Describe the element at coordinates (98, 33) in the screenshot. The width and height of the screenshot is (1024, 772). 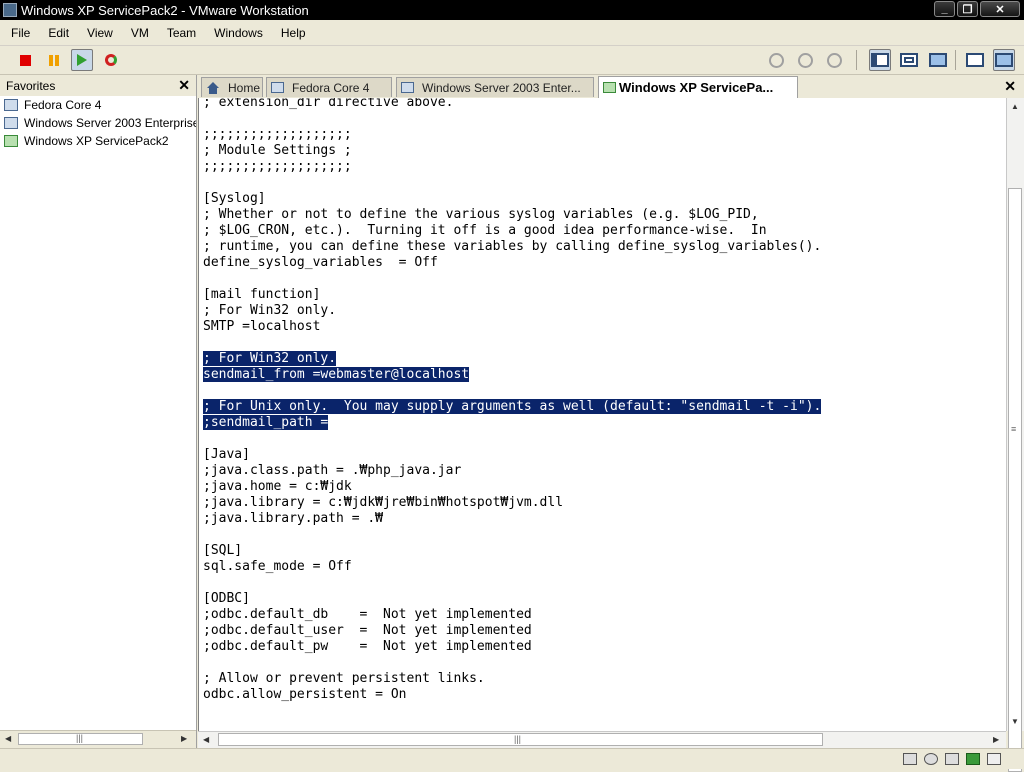
I see `menu-view: View` at that location.